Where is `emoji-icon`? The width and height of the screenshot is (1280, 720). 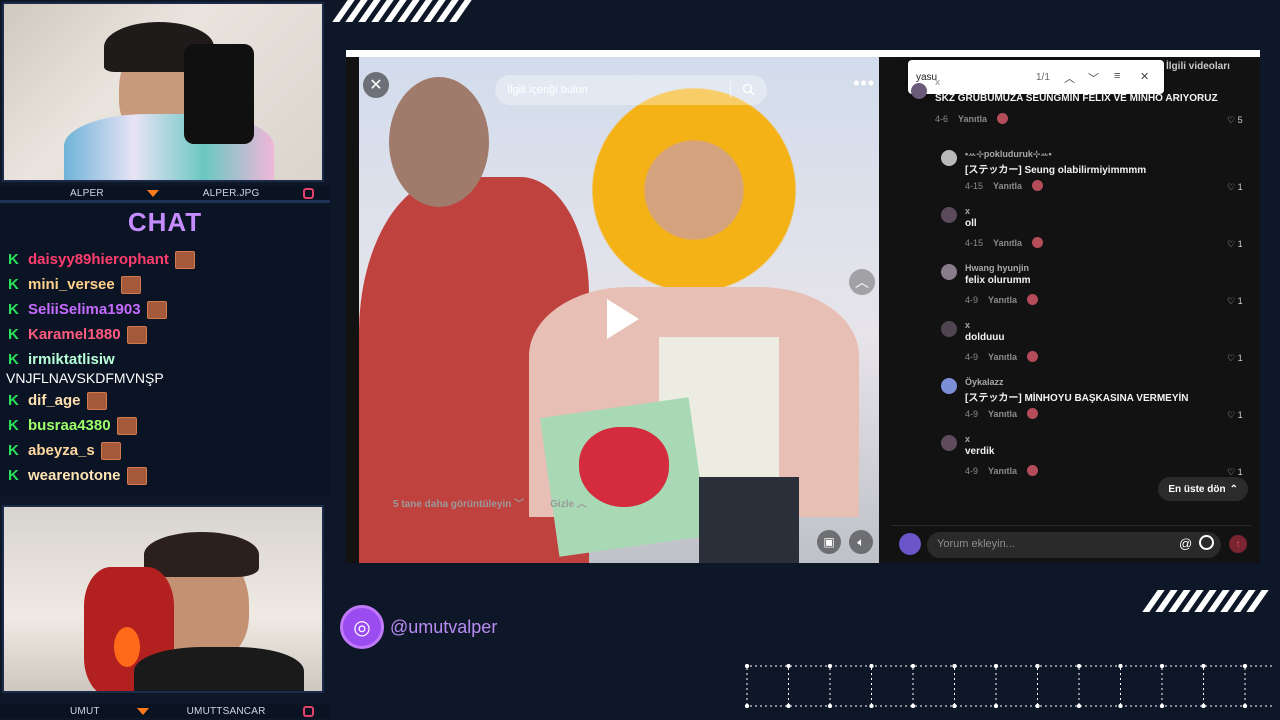 emoji-icon is located at coordinates (1206, 542).